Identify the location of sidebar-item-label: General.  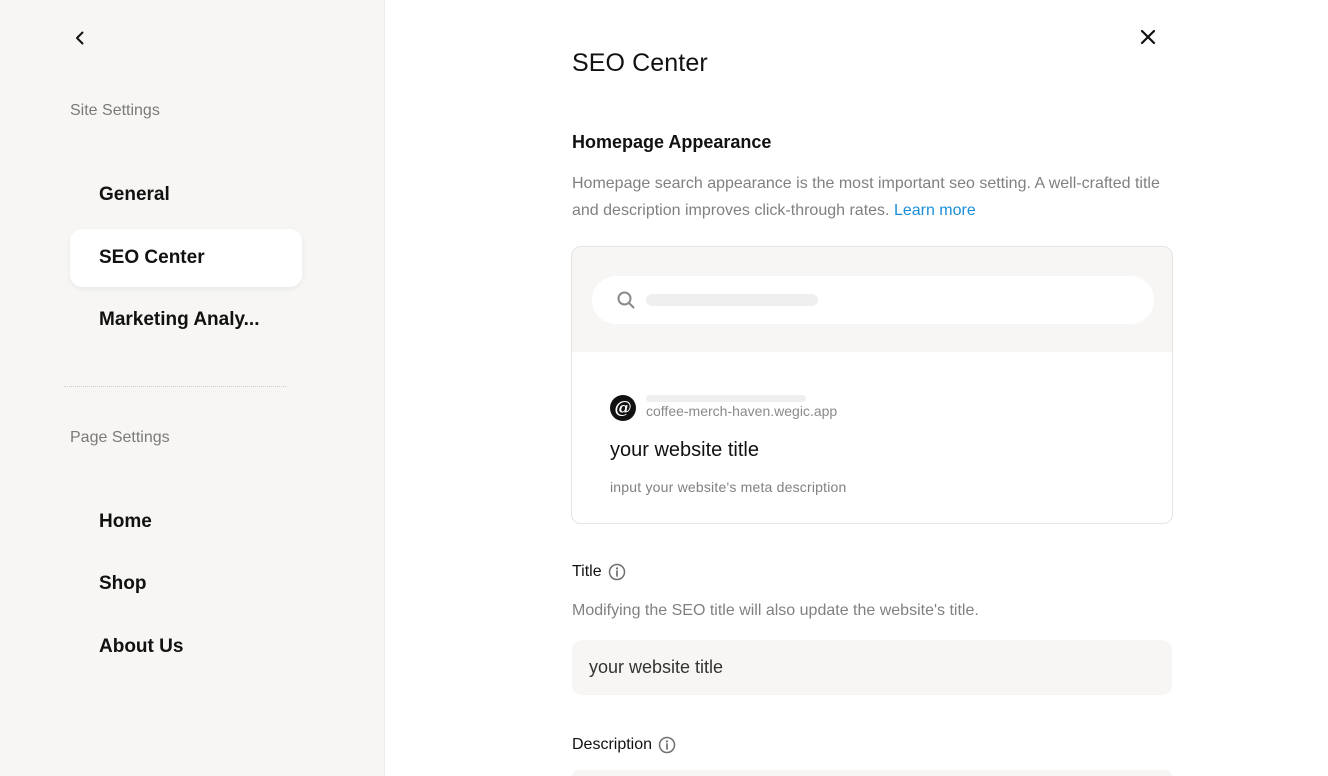
(134, 194).